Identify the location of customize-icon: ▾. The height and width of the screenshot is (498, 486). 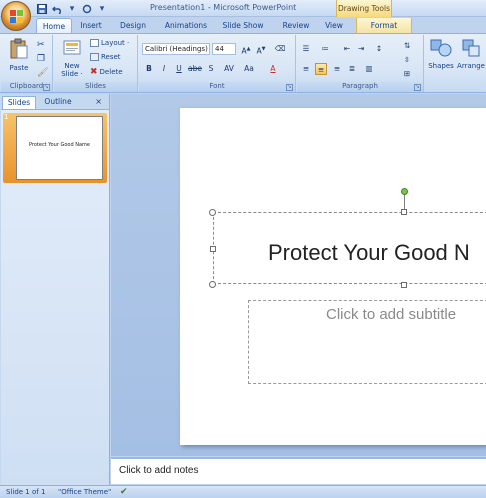
(102, 9).